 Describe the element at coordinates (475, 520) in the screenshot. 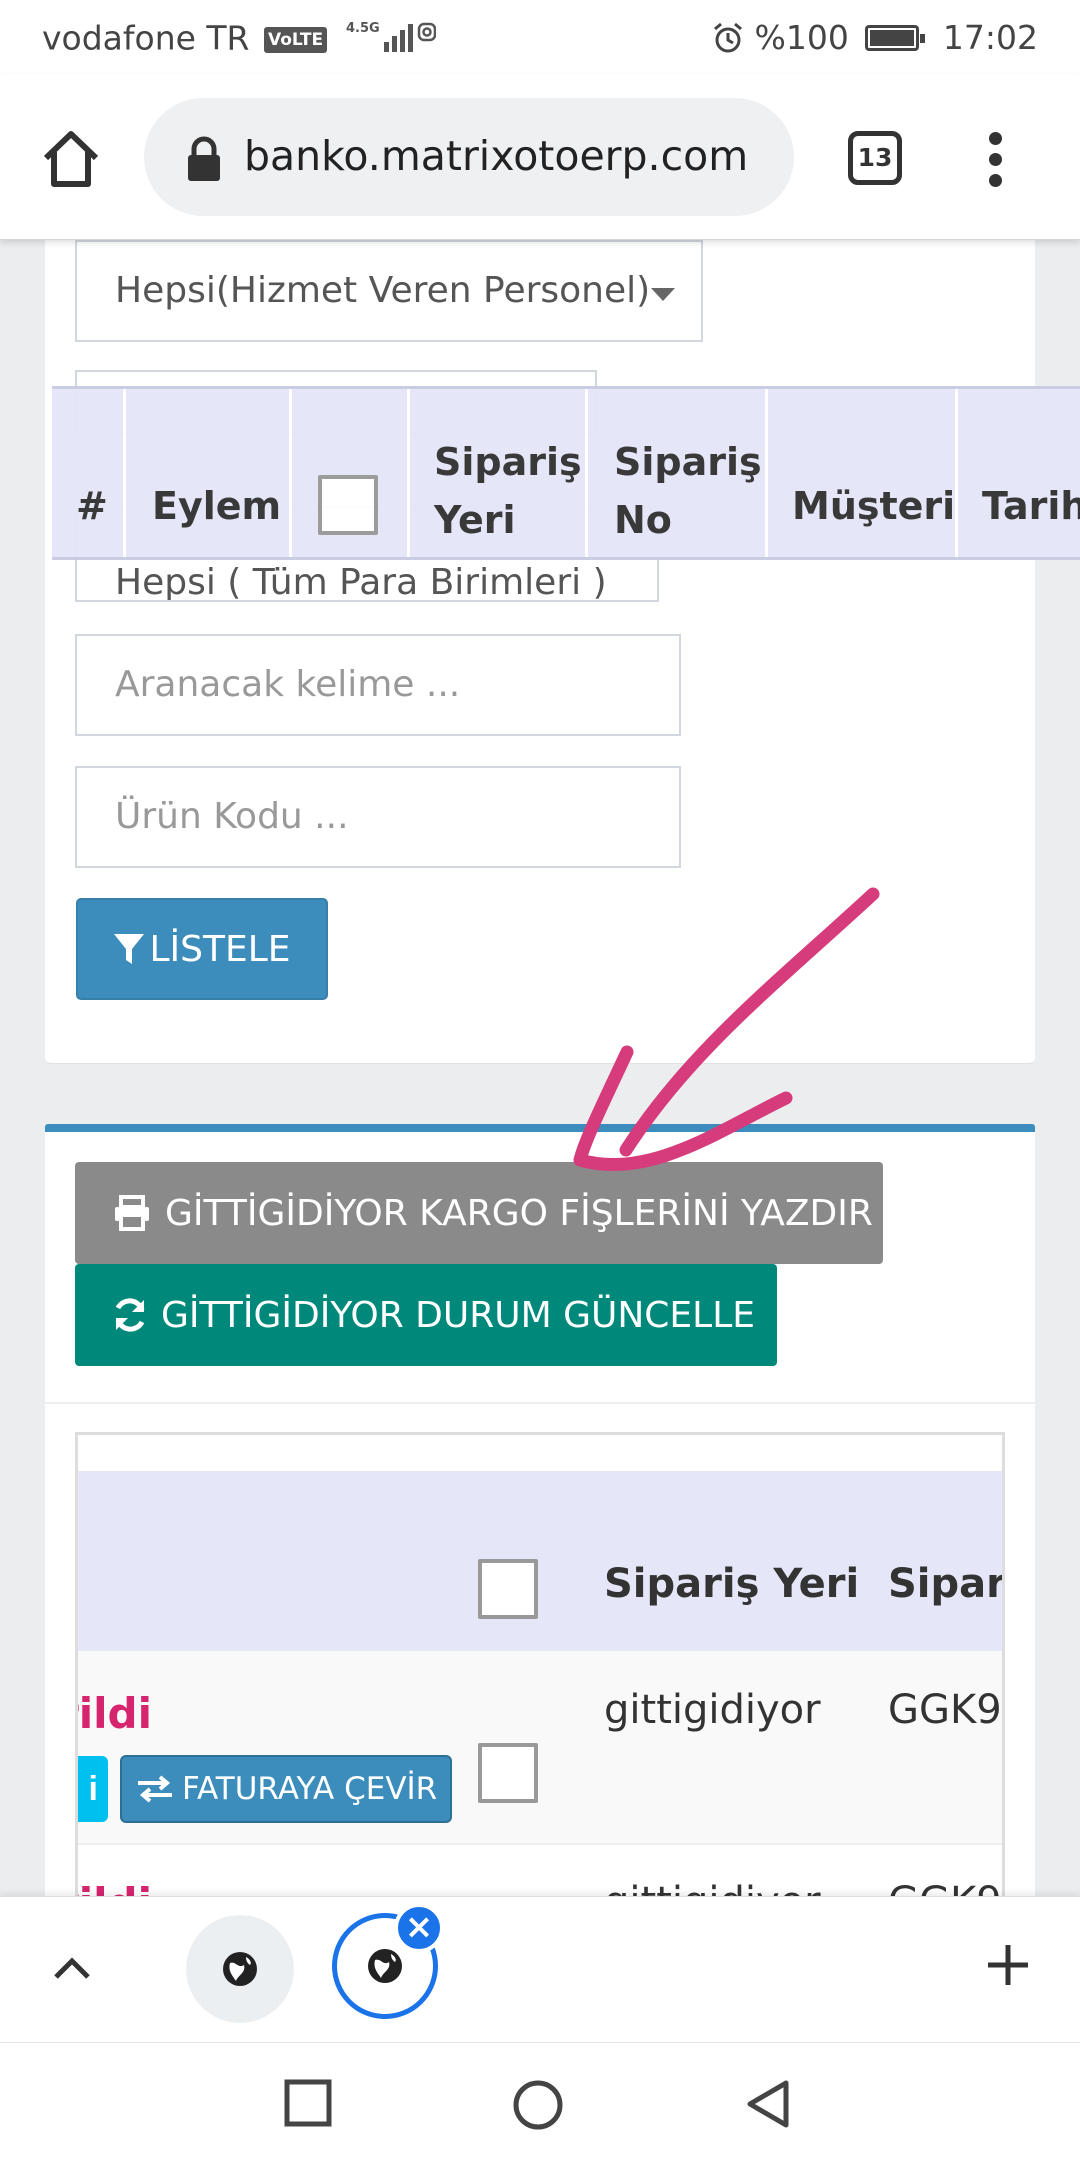

I see `sticky-place-line2: Yeri` at that location.